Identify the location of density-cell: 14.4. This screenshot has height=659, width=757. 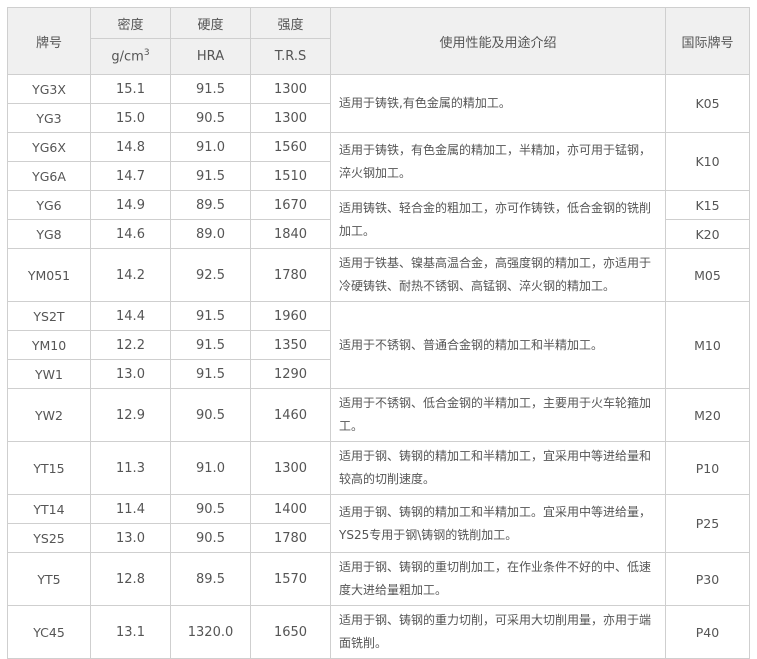
(130, 316).